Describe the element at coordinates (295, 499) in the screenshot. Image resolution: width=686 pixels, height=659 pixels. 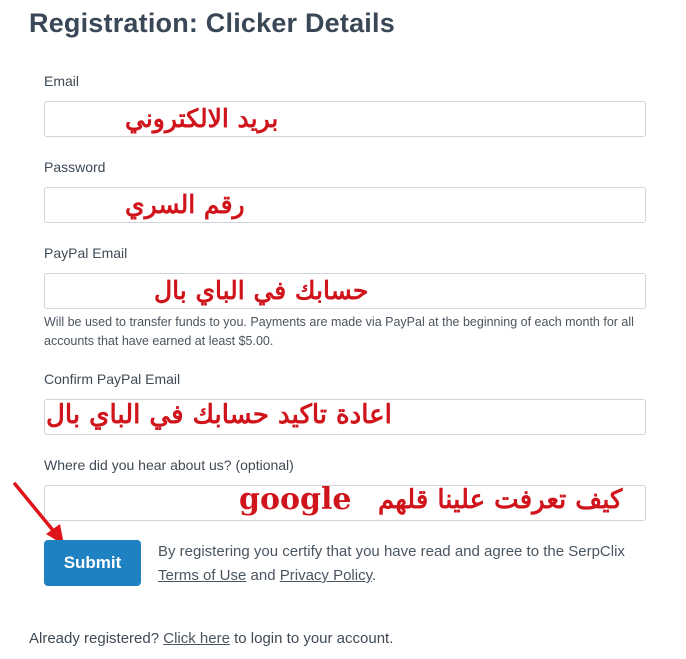
I see `referral-annotation-latin: google` at that location.